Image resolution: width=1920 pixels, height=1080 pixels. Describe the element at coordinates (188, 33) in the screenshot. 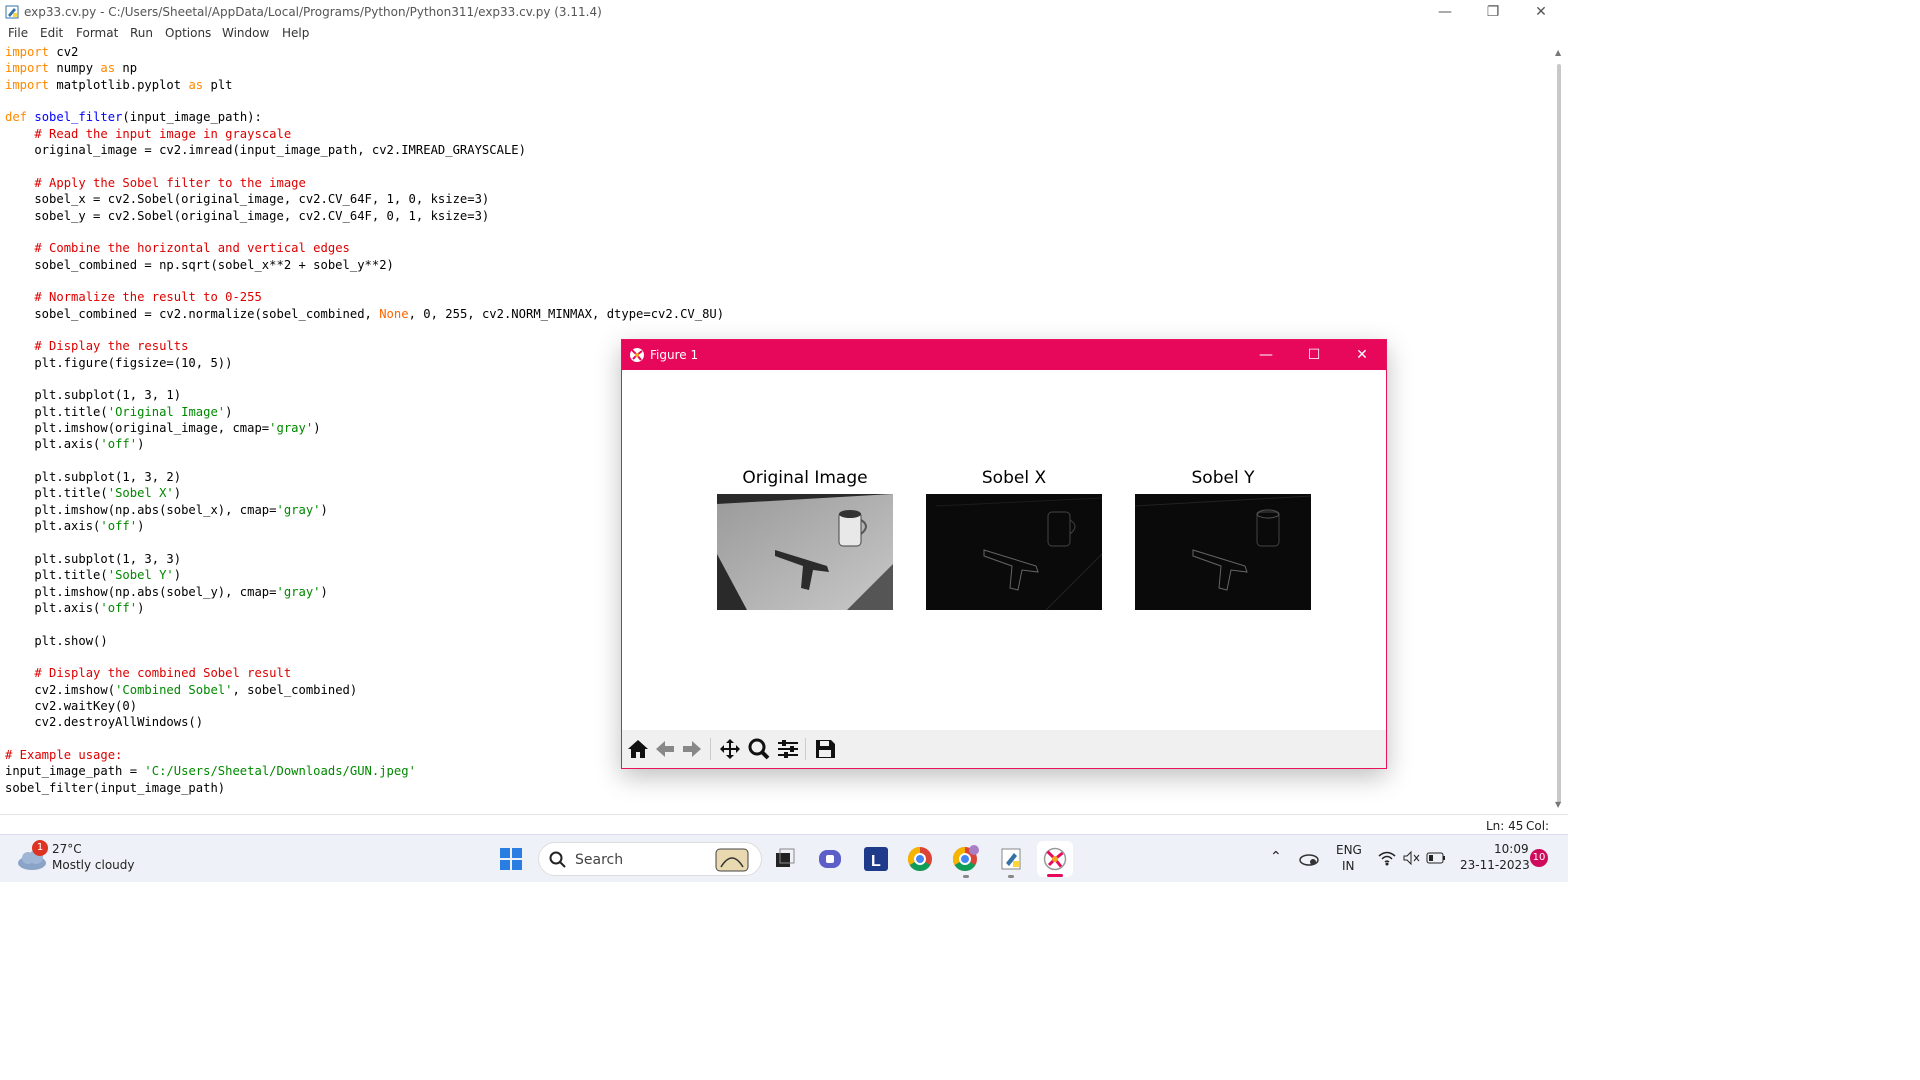

I see `menu-options: Options` at that location.